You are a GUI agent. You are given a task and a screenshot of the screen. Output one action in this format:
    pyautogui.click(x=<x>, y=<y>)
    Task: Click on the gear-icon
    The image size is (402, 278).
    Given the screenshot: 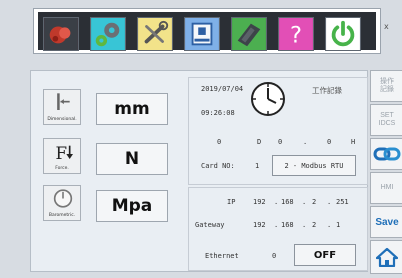 What is the action you would take?
    pyautogui.click(x=108, y=34)
    